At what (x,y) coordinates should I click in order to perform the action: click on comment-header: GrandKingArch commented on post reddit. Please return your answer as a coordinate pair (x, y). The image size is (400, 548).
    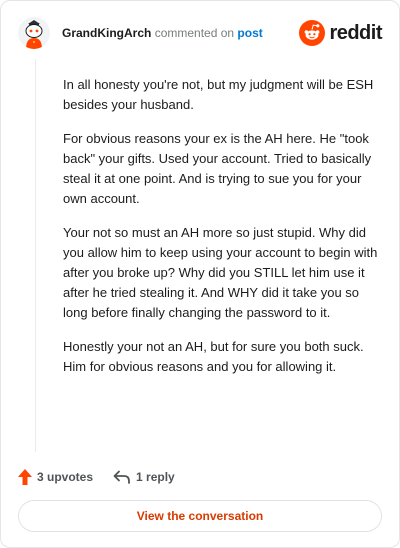
    Looking at the image, I should click on (200, 34).